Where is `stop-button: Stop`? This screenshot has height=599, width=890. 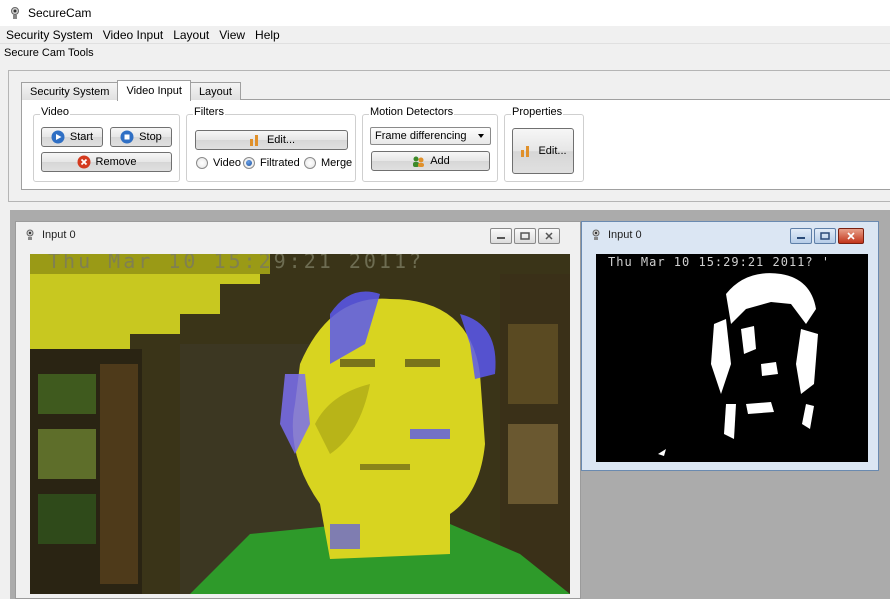
stop-button: Stop is located at coordinates (141, 137).